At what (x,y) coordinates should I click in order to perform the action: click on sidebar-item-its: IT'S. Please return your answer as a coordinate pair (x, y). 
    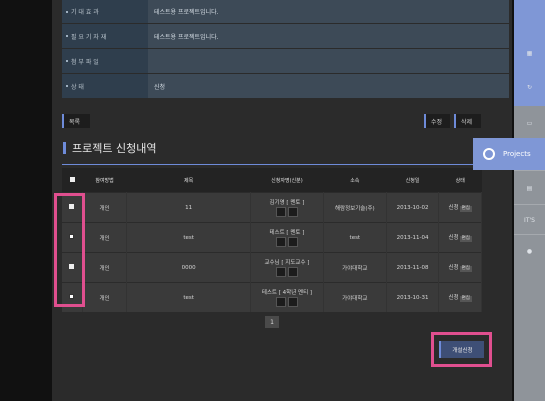
    Looking at the image, I should click on (529, 220).